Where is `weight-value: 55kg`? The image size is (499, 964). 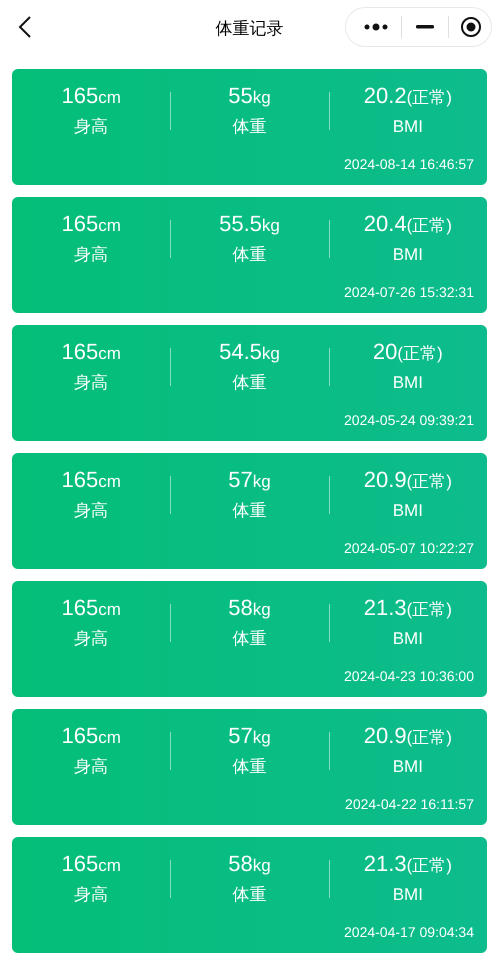 weight-value: 55kg is located at coordinates (249, 96).